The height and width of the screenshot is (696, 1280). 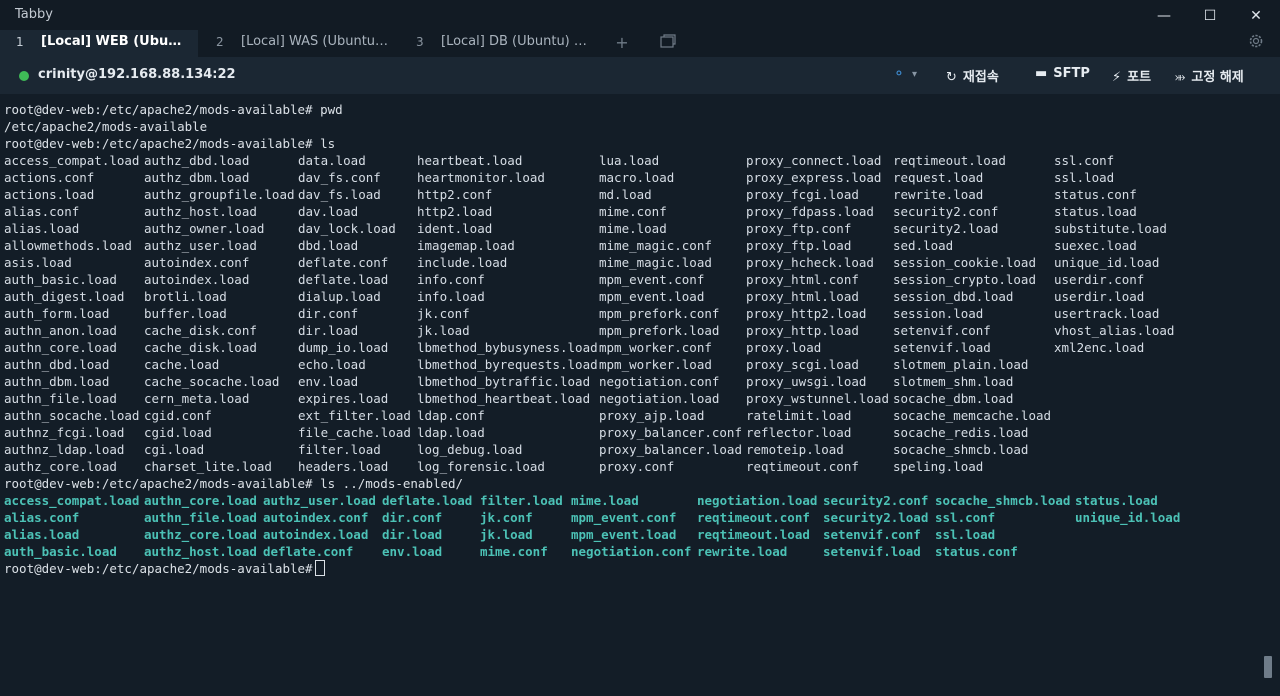 I want to click on file-entry: ext_filter.load, so click(x=354, y=415).